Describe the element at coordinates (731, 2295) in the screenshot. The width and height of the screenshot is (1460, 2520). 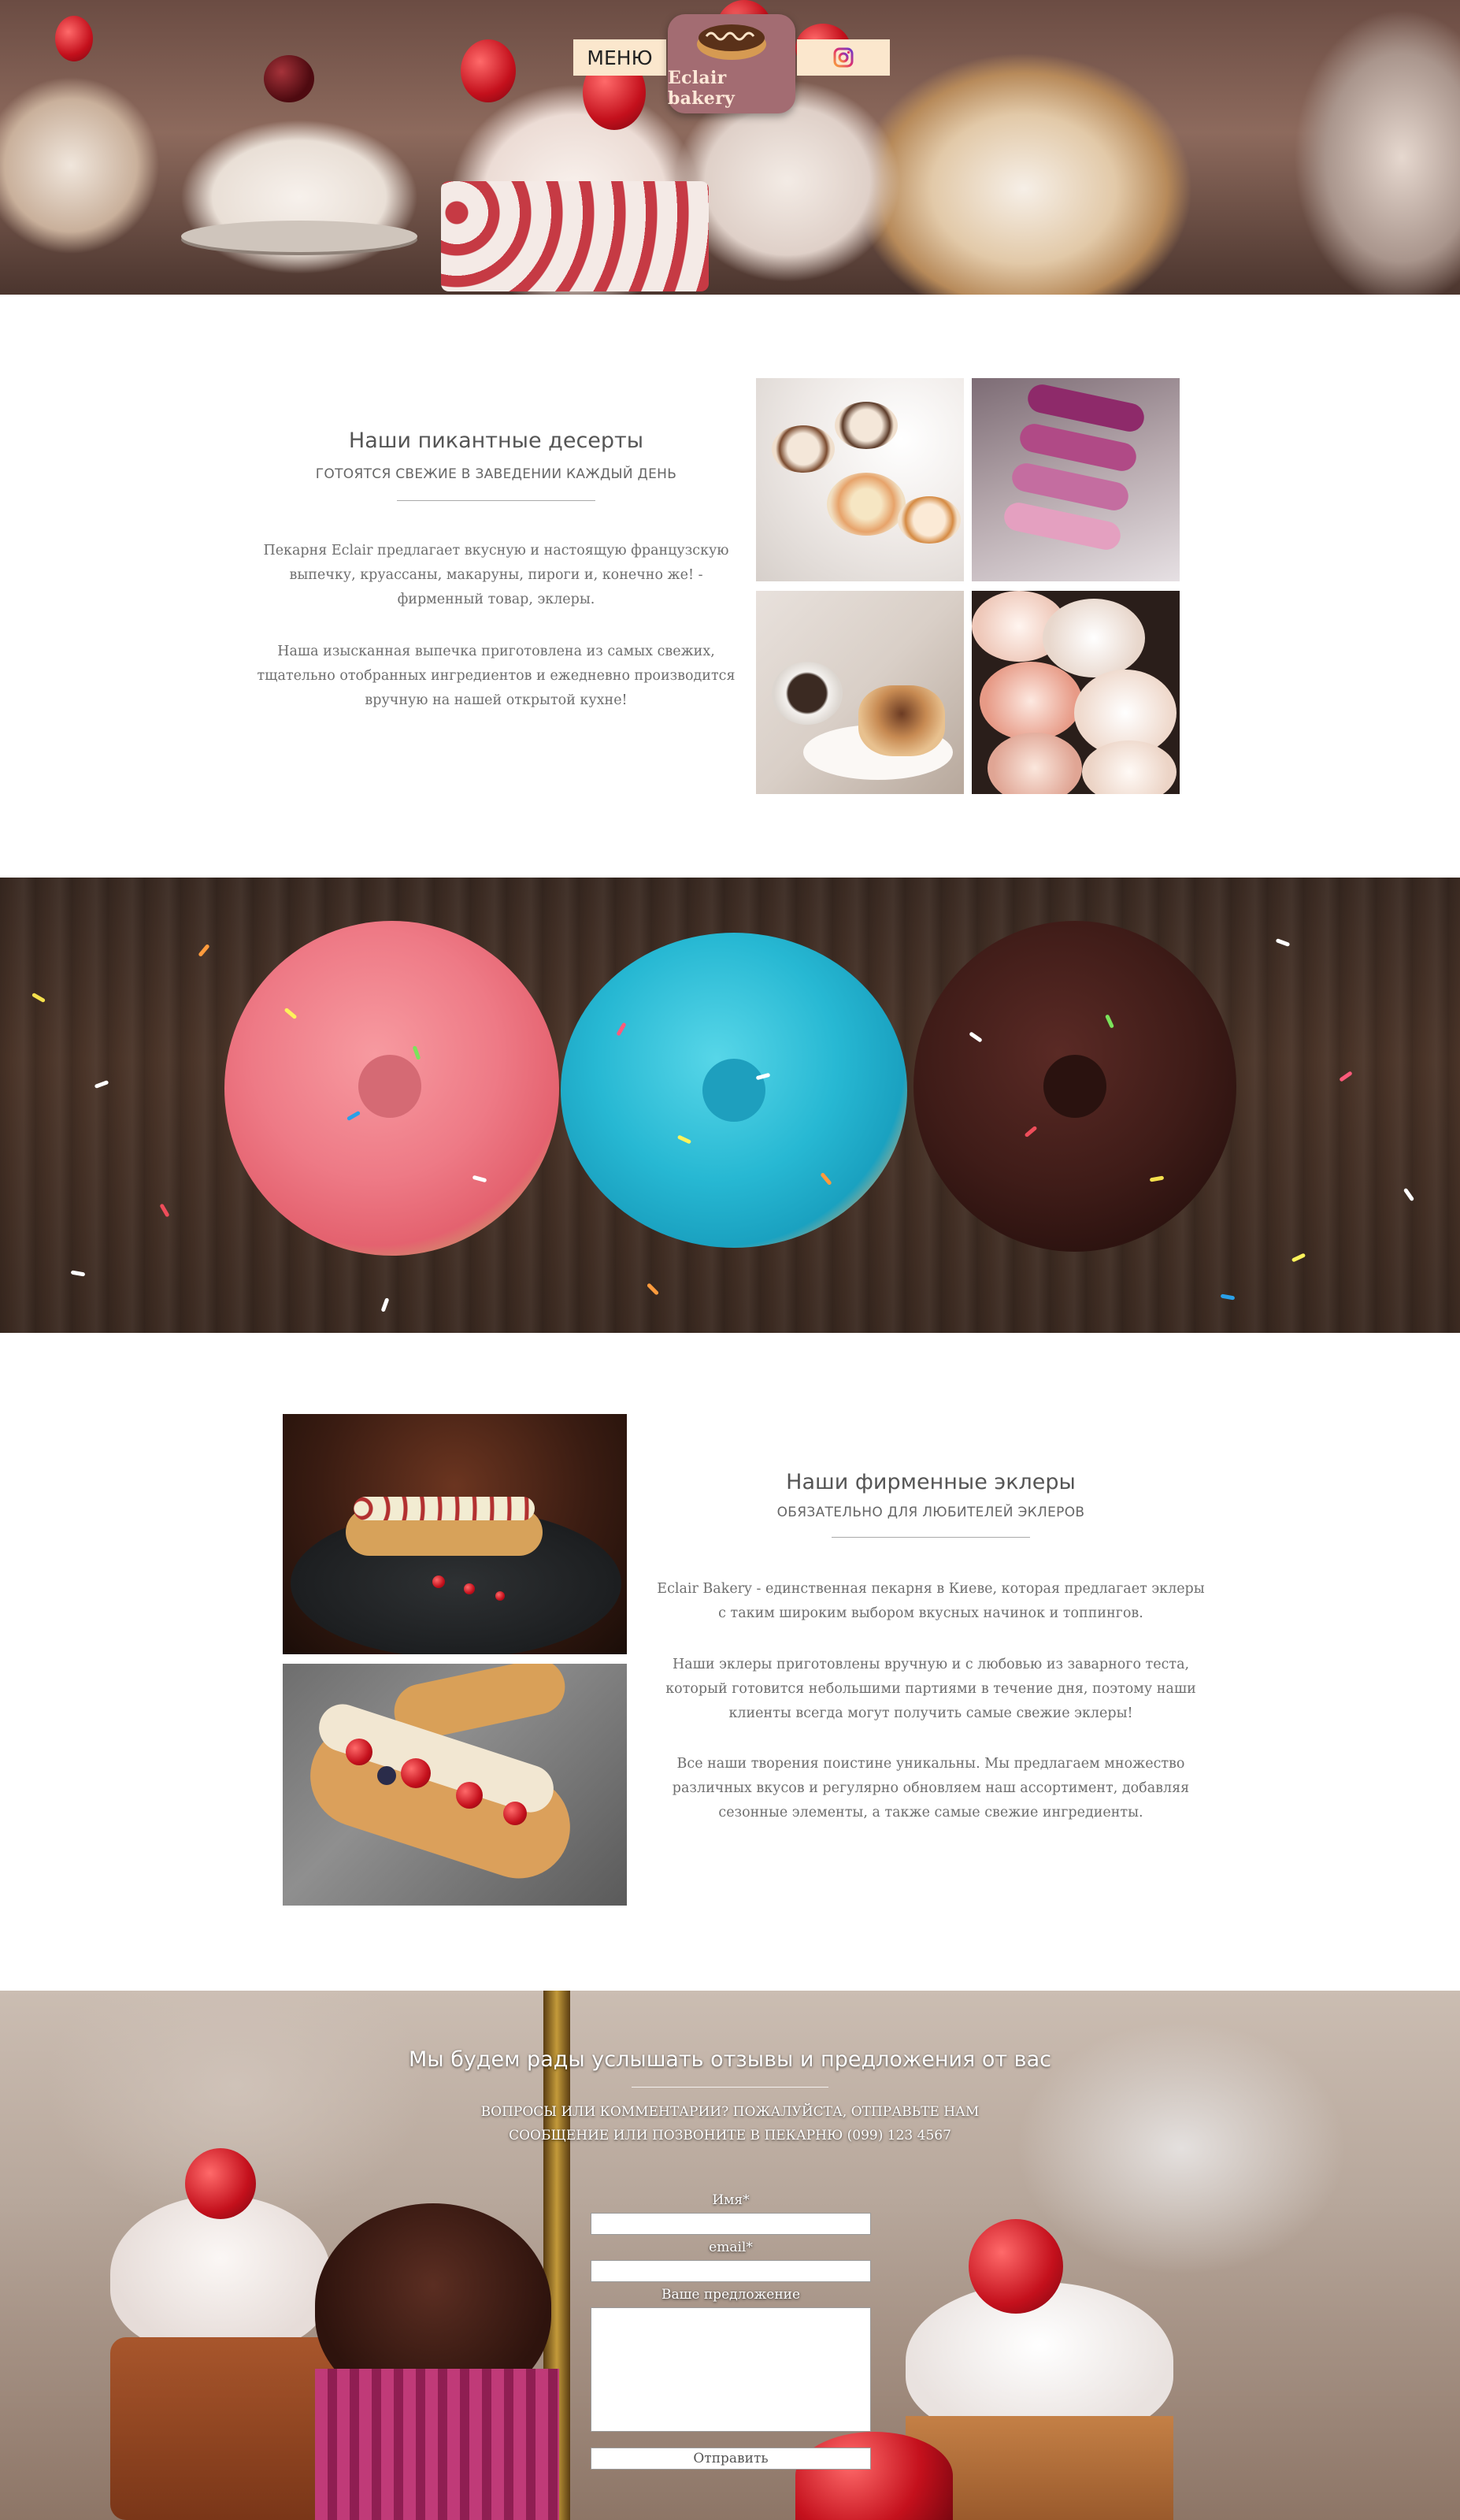
I see `message-label: Ваше предложение` at that location.